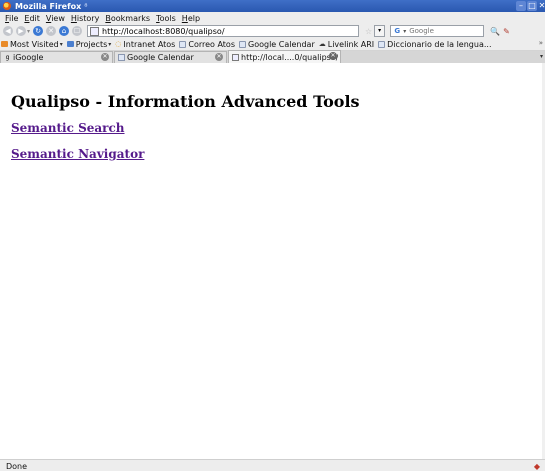 The width and height of the screenshot is (545, 471). I want to click on menu-bookmarks: Bookmarks, so click(127, 18).